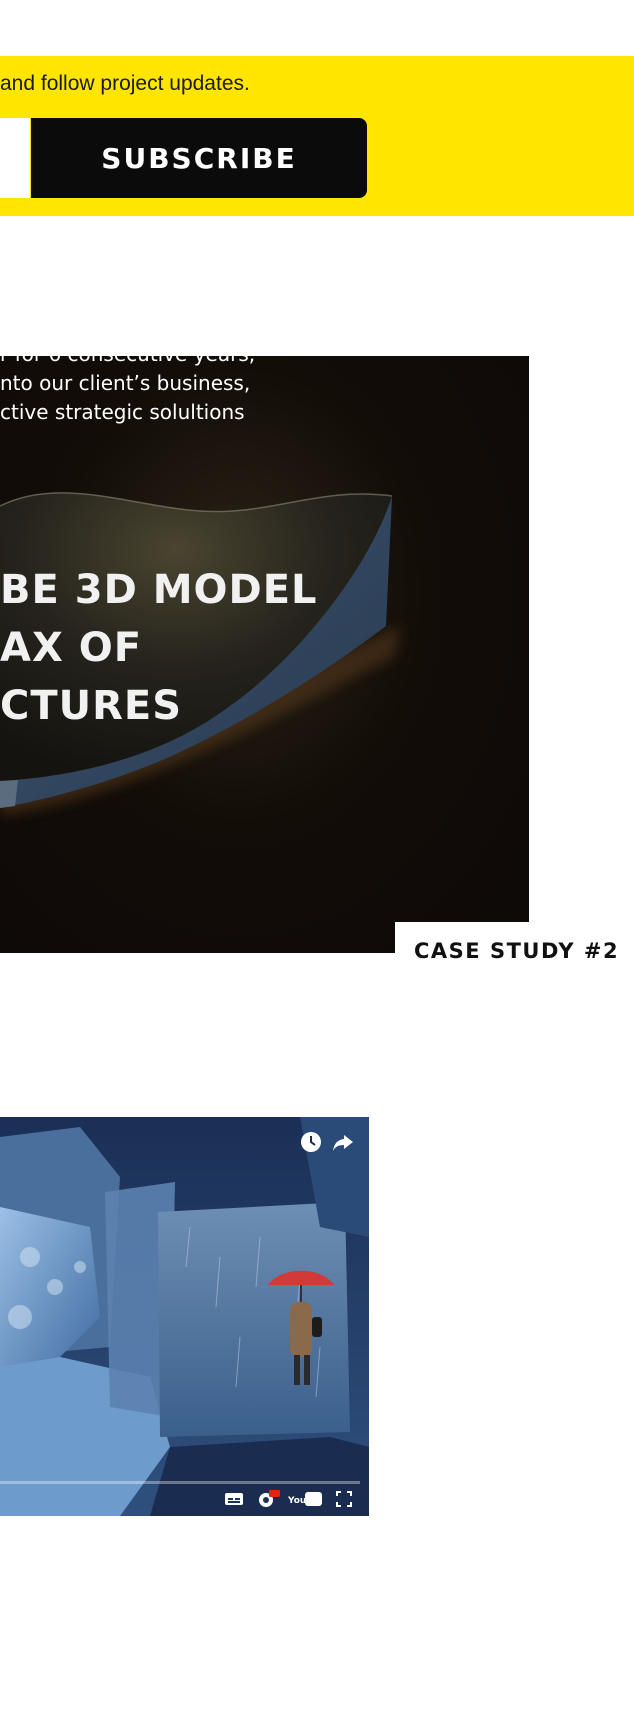  Describe the element at coordinates (344, 1499) in the screenshot. I see `fullscreen-icon` at that location.